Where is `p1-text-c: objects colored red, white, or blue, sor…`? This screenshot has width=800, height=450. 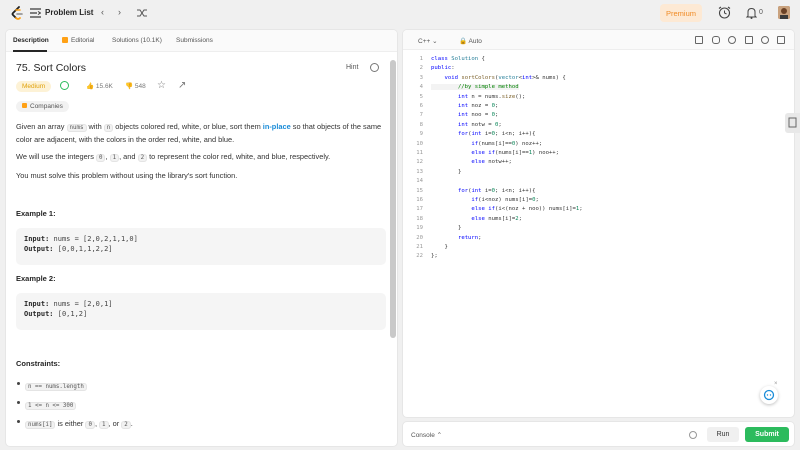
p1-text-c: objects colored red, white, or blue, sor… is located at coordinates (188, 126).